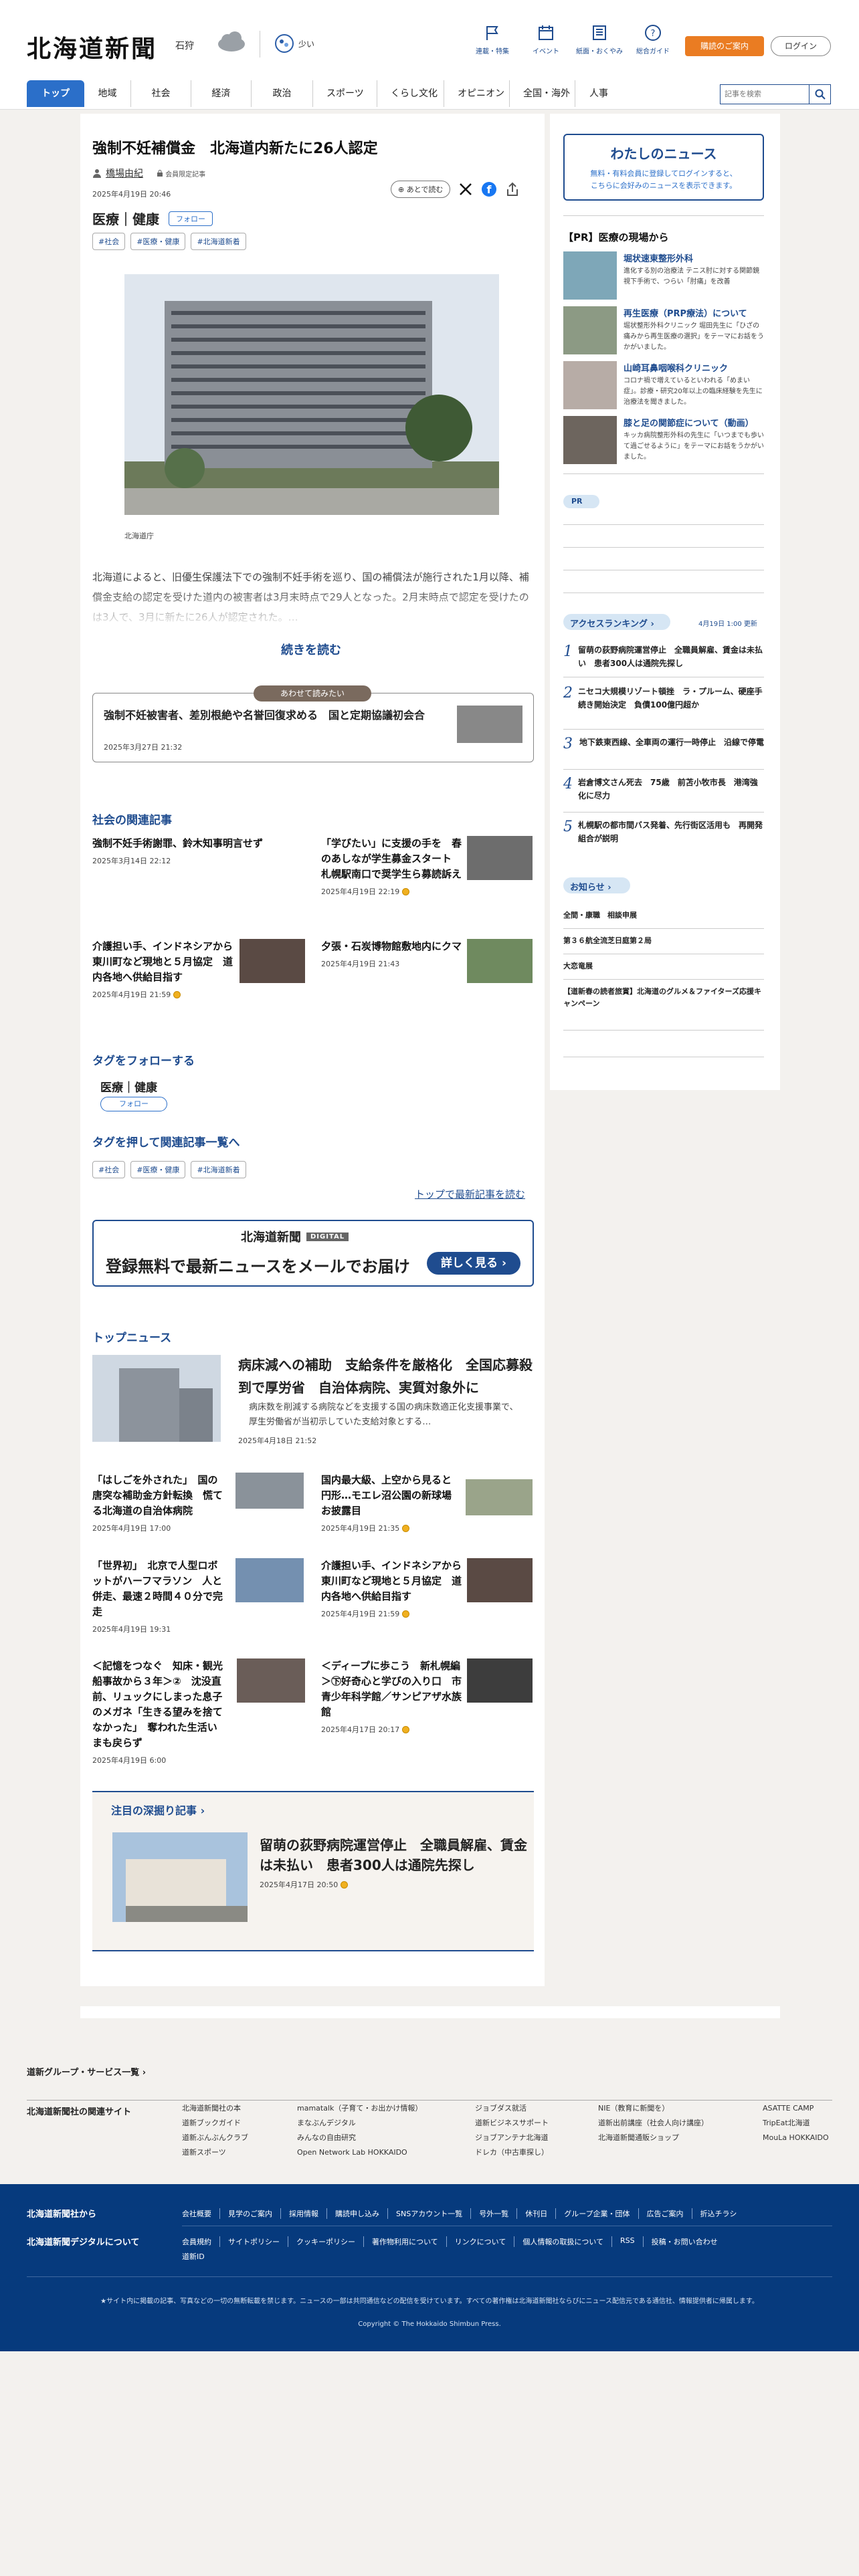 The height and width of the screenshot is (2576, 859). What do you see at coordinates (671, 832) in the screenshot?
I see `rank-title: 札幌駅の都市間バス発着、先行街区活用も 再開発組合が説明` at bounding box center [671, 832].